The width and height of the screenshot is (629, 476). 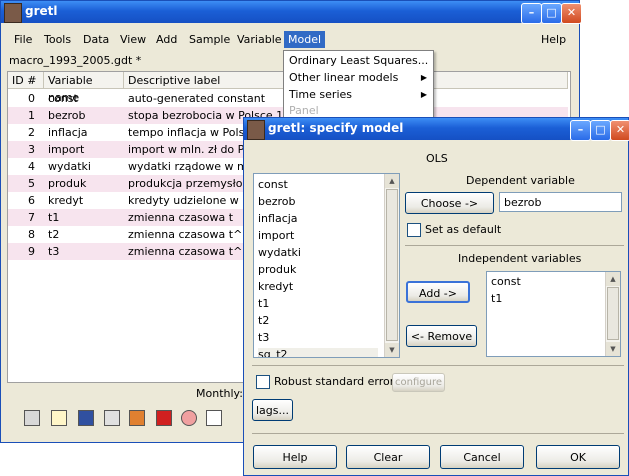 What do you see at coordinates (31, 234) in the screenshot?
I see `cell-id: 8` at bounding box center [31, 234].